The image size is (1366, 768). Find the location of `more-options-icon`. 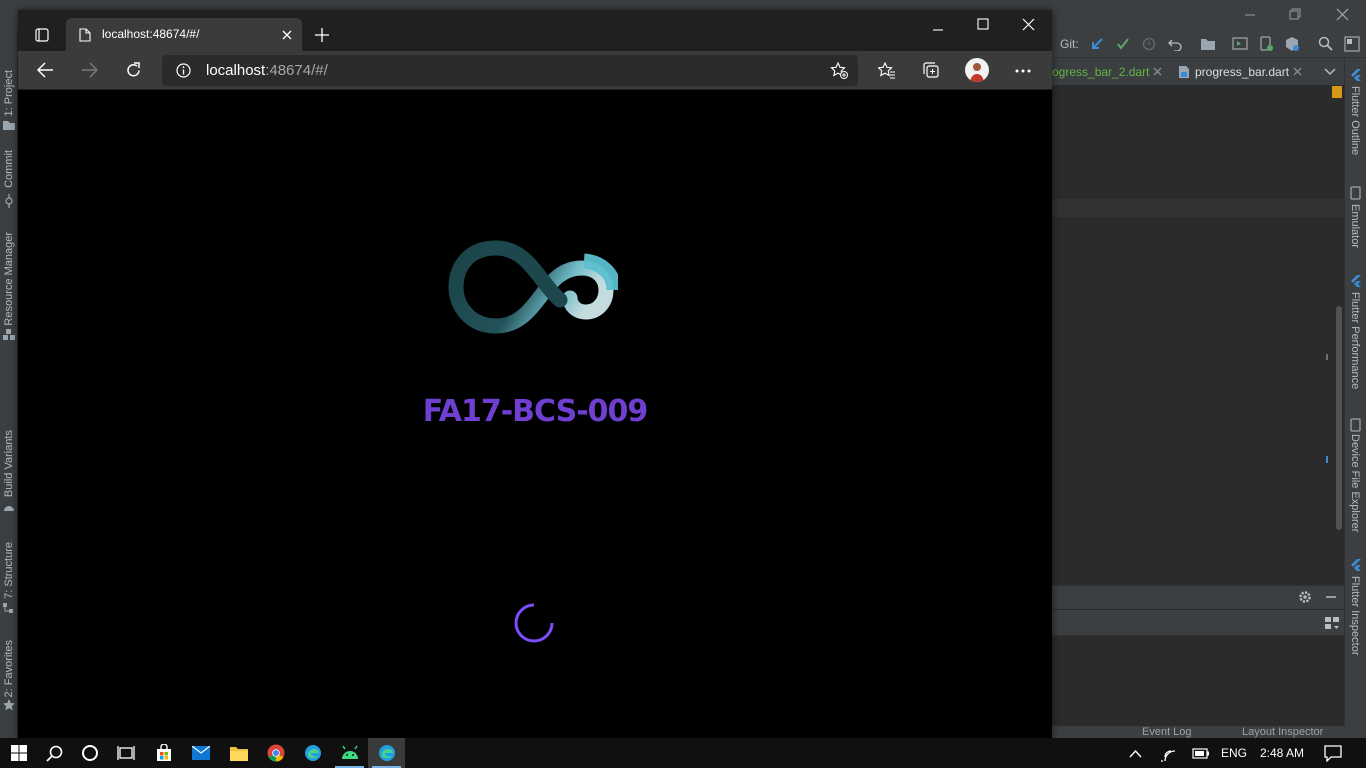

more-options-icon is located at coordinates (1023, 71).